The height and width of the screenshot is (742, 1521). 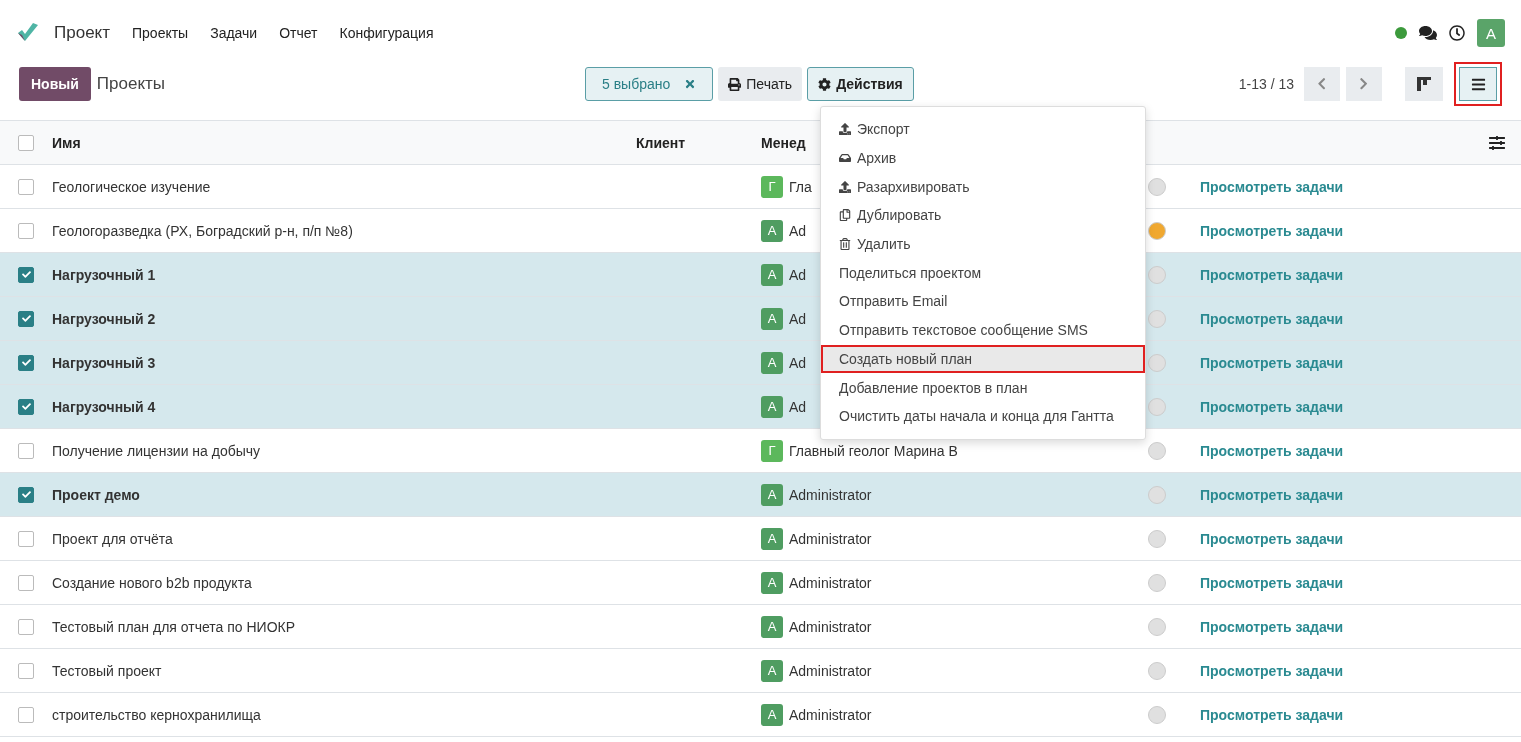 What do you see at coordinates (1266, 84) in the screenshot?
I see `pager-text: 1-13 / 13` at bounding box center [1266, 84].